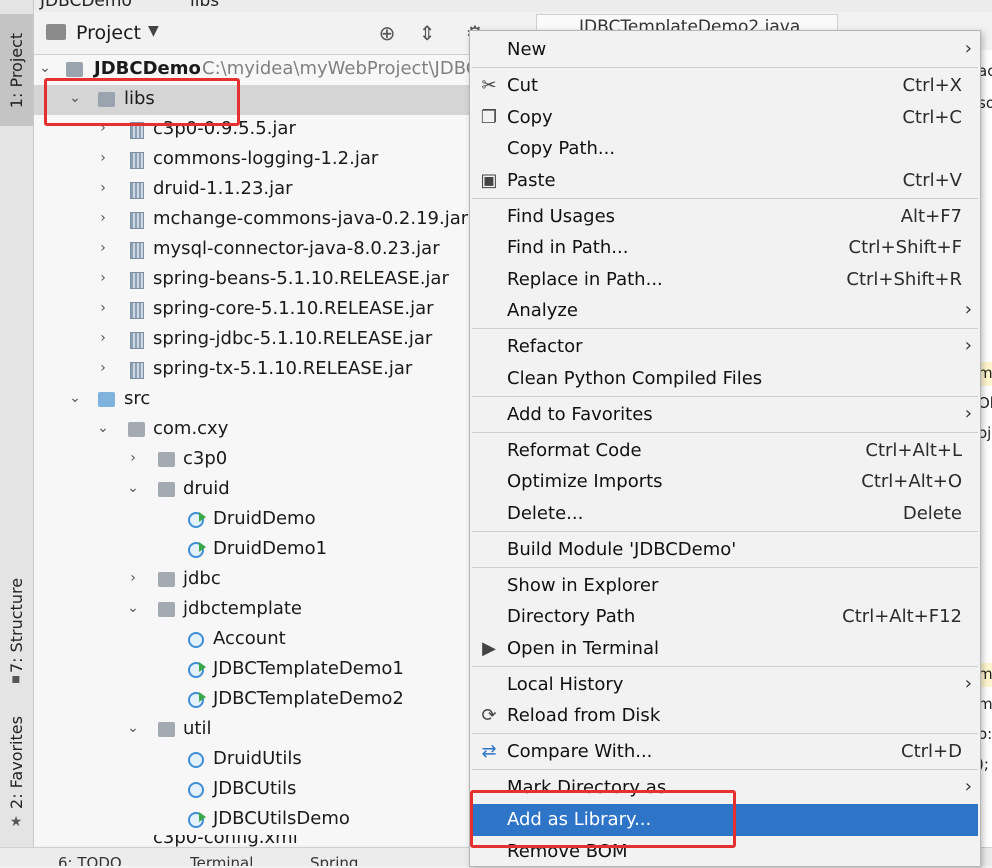  I want to click on menu-item-build-module: Build Module 'JDBCDemo', so click(724, 550).